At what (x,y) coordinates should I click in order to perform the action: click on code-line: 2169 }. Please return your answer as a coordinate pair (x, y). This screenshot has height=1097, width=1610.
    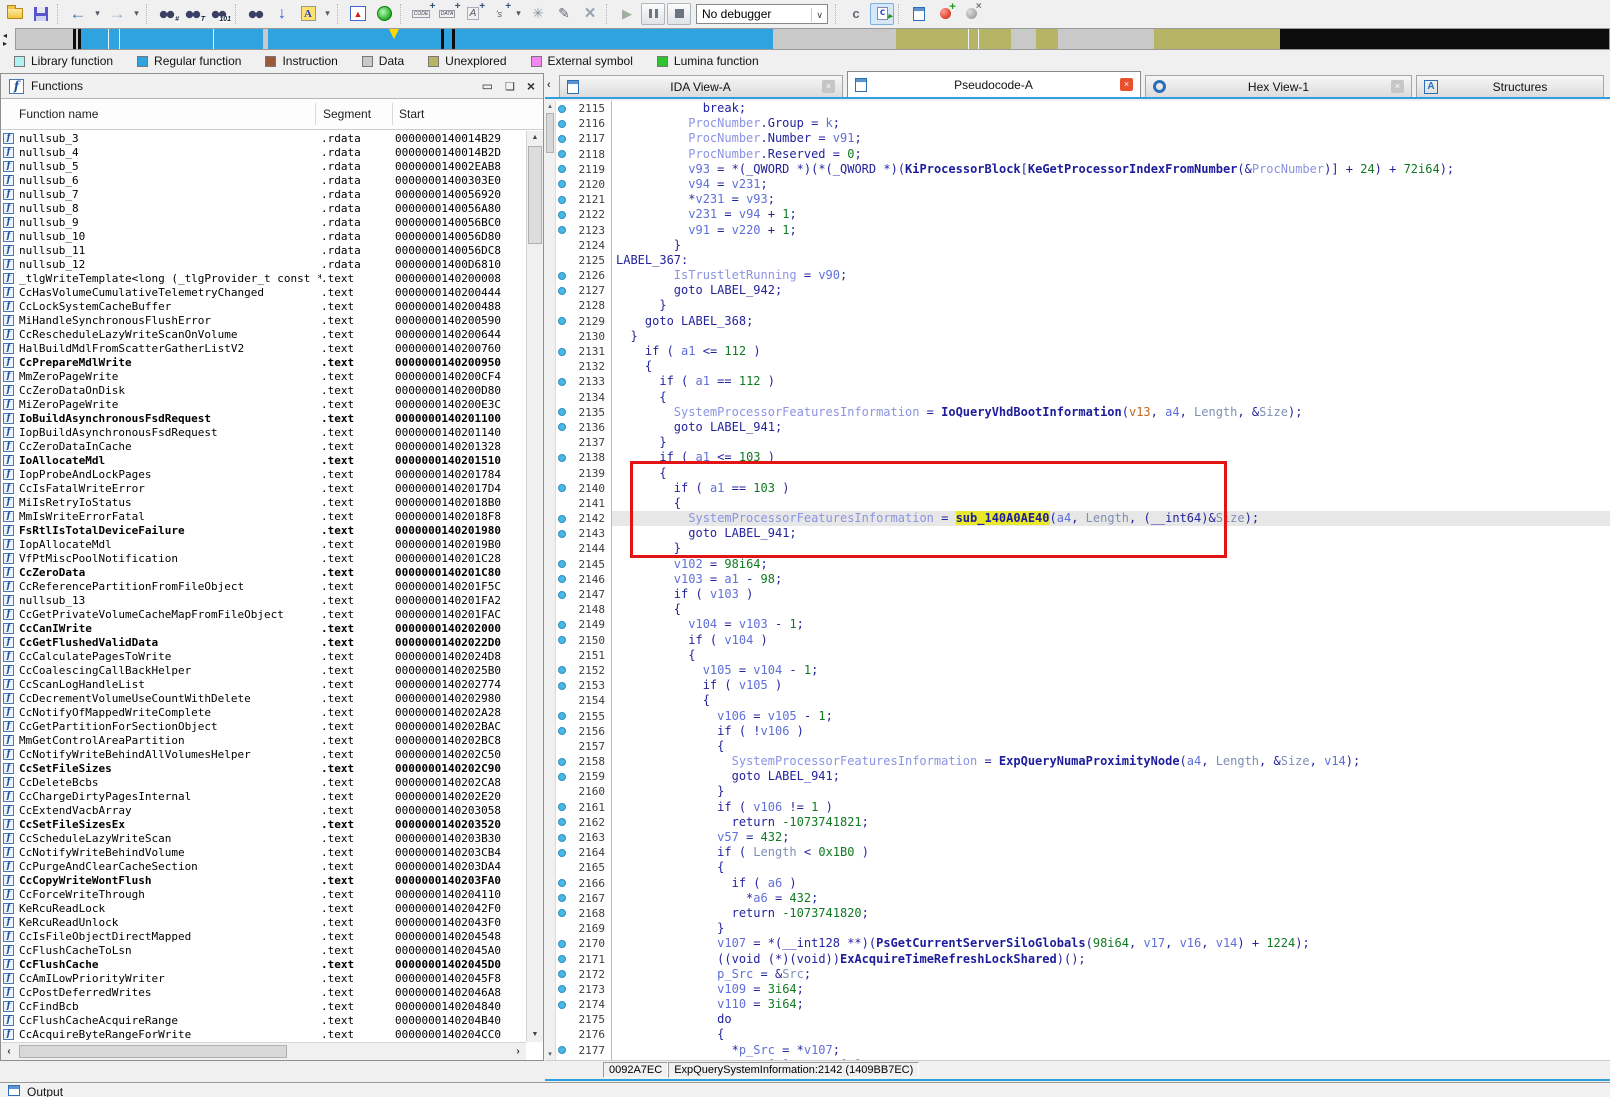
    Looking at the image, I should click on (1083, 929).